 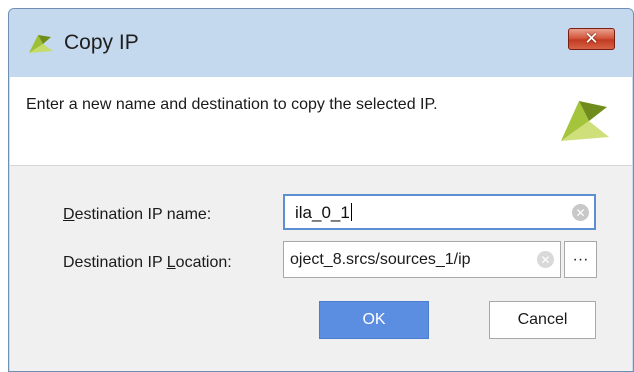 I want to click on close-button: ✕, so click(x=591, y=39).